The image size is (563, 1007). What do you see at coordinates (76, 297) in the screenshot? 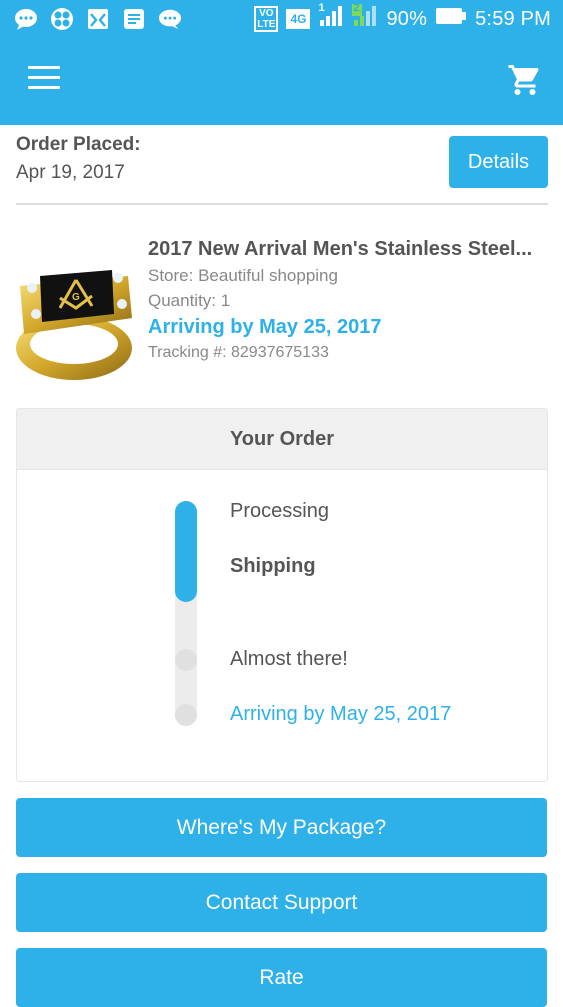
I see `svg-text: G` at bounding box center [76, 297].